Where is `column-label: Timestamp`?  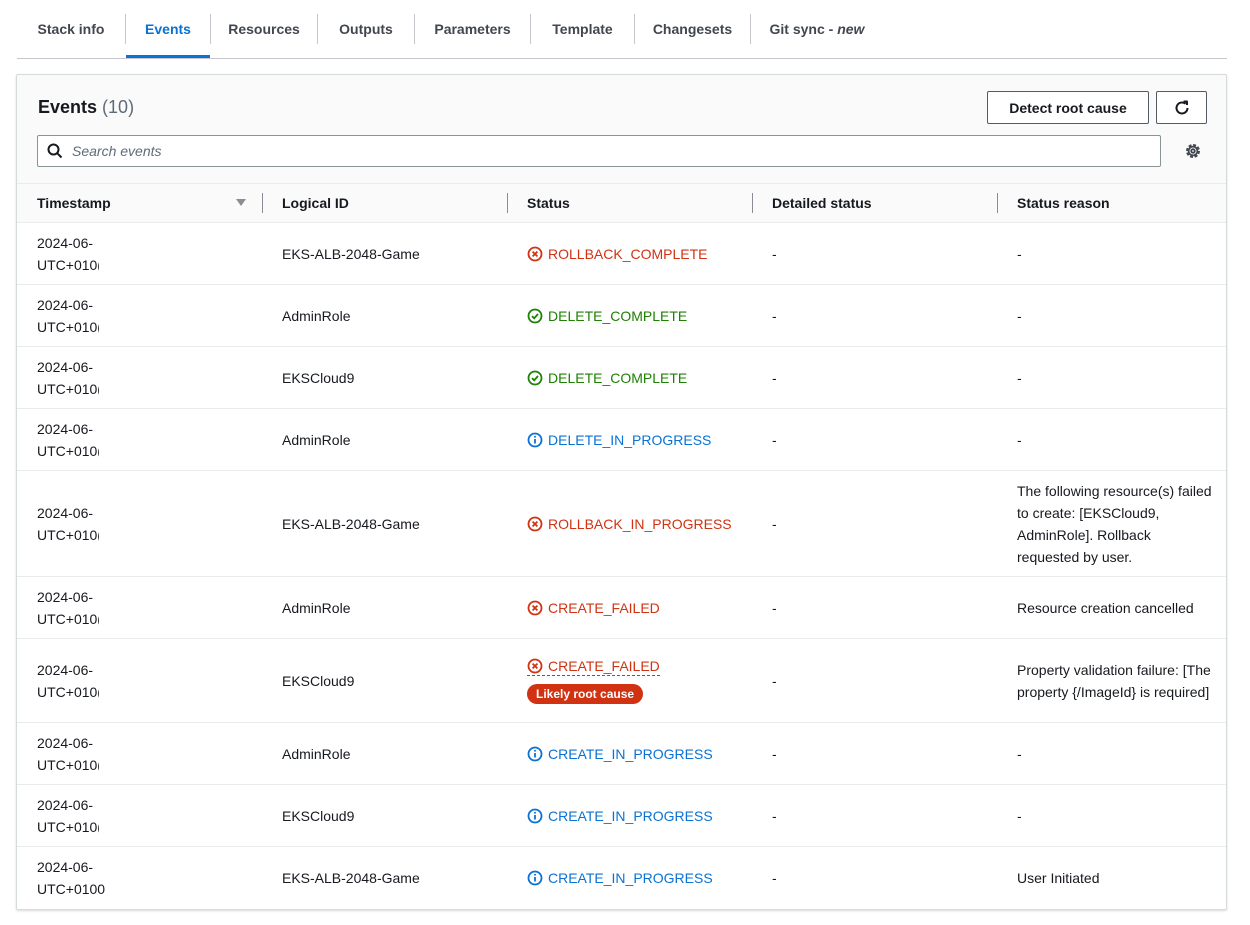 column-label: Timestamp is located at coordinates (74, 203).